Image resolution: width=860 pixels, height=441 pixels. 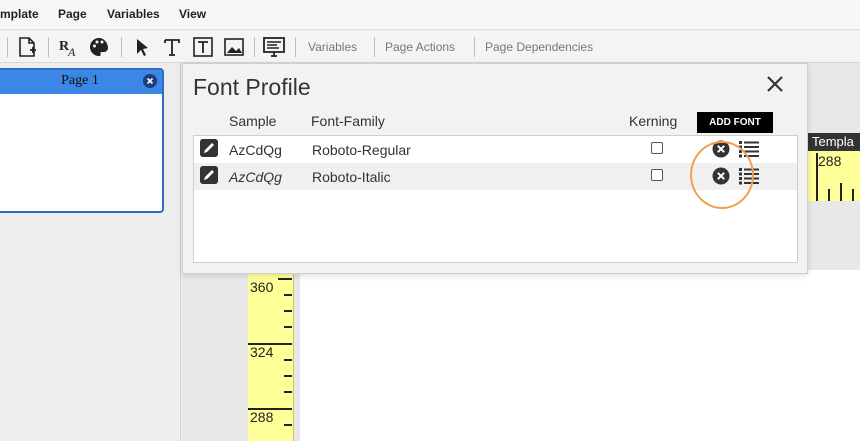 What do you see at coordinates (833, 142) in the screenshot?
I see `ruler-title: Templa` at bounding box center [833, 142].